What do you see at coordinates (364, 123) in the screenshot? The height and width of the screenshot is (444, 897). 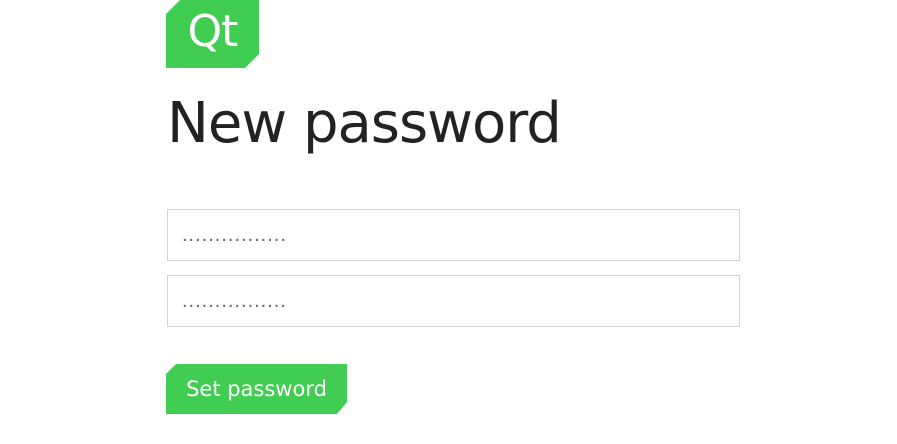 I see `page-title: New password` at bounding box center [364, 123].